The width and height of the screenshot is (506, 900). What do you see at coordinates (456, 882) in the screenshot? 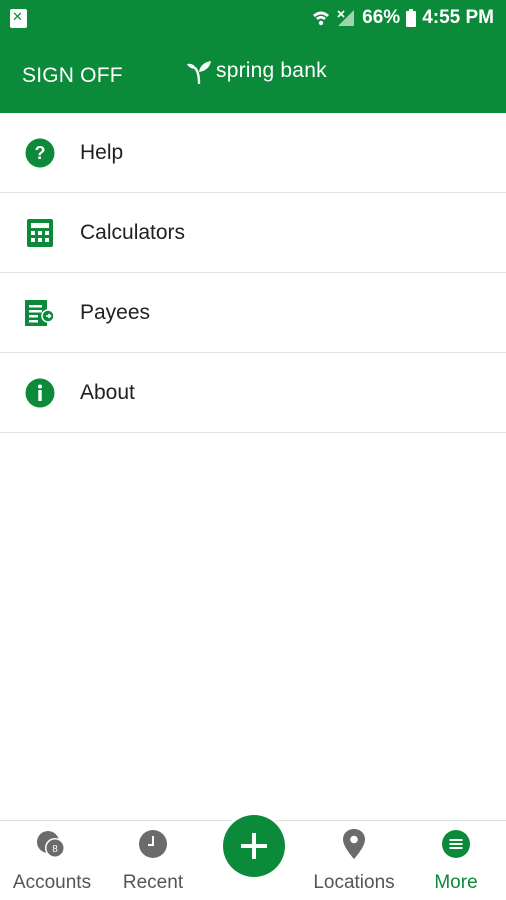
I see `tab-label: More` at bounding box center [456, 882].